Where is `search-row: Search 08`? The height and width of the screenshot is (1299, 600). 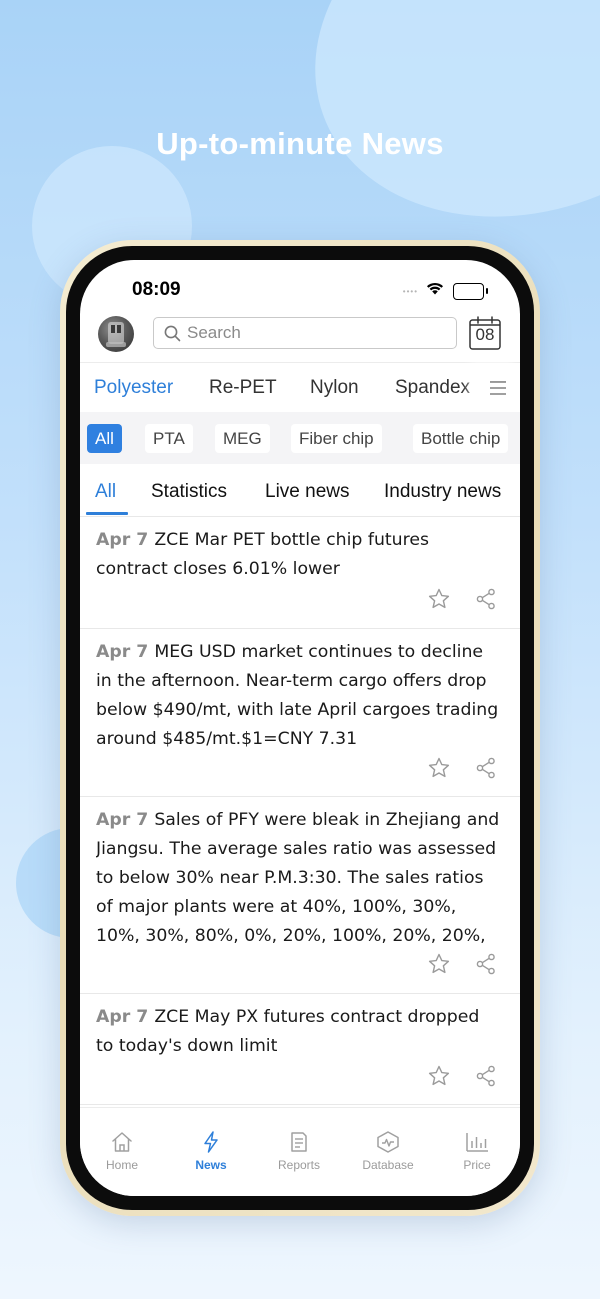
search-row: Search 08 is located at coordinates (300, 337).